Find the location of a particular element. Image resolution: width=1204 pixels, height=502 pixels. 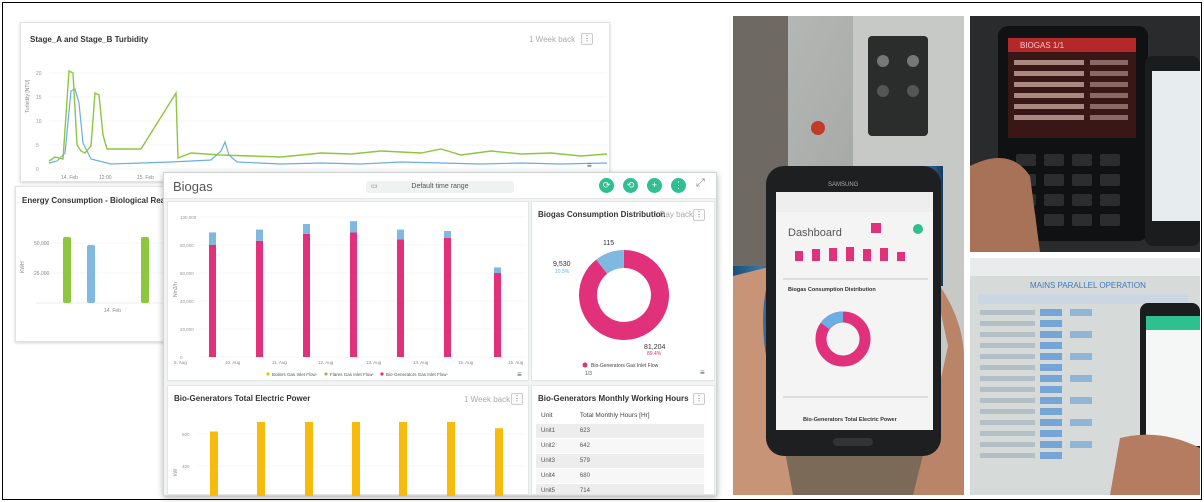

turbidity-xtick: 12:00 is located at coordinates (105, 178).